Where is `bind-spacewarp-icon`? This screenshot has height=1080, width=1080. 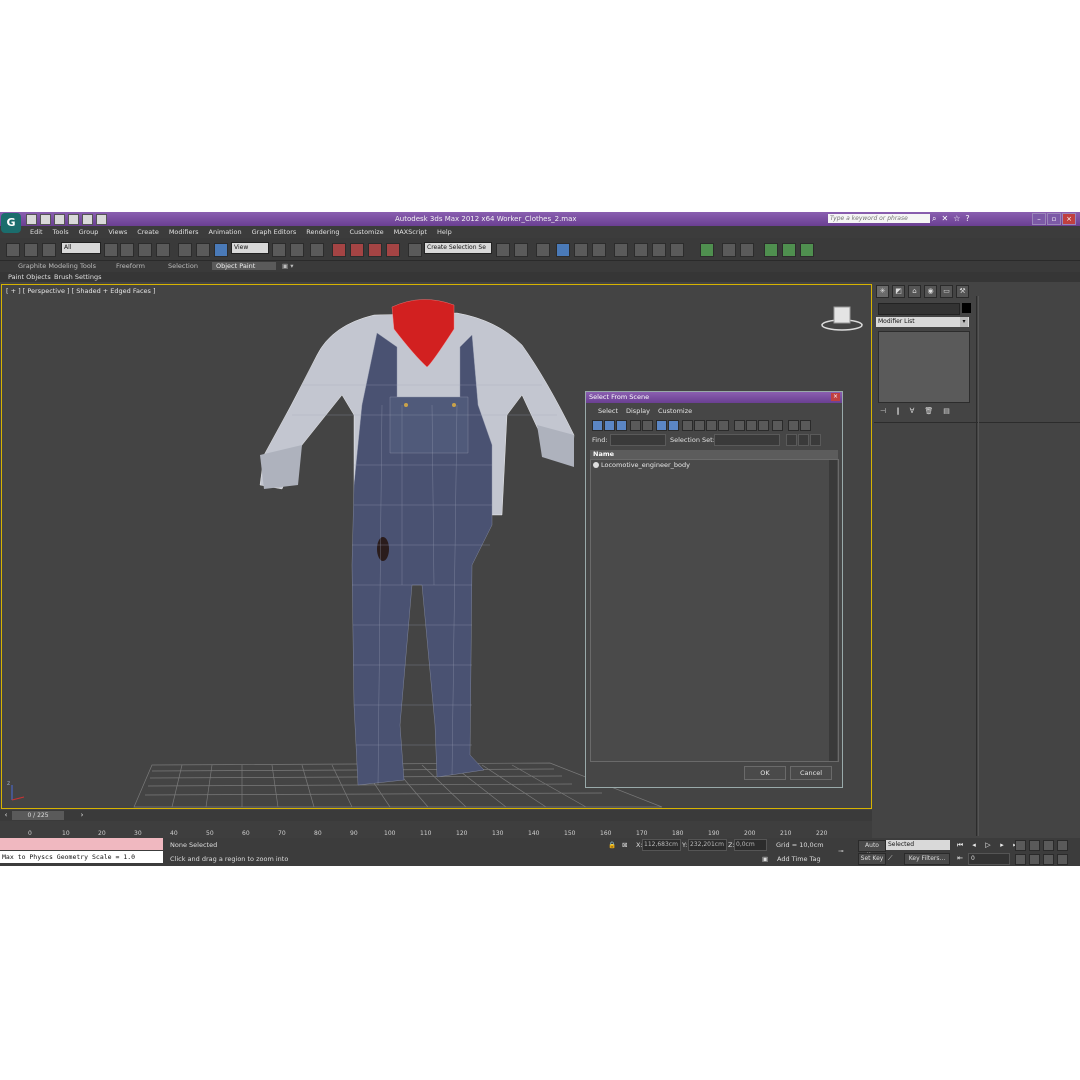
bind-spacewarp-icon is located at coordinates (49, 250).